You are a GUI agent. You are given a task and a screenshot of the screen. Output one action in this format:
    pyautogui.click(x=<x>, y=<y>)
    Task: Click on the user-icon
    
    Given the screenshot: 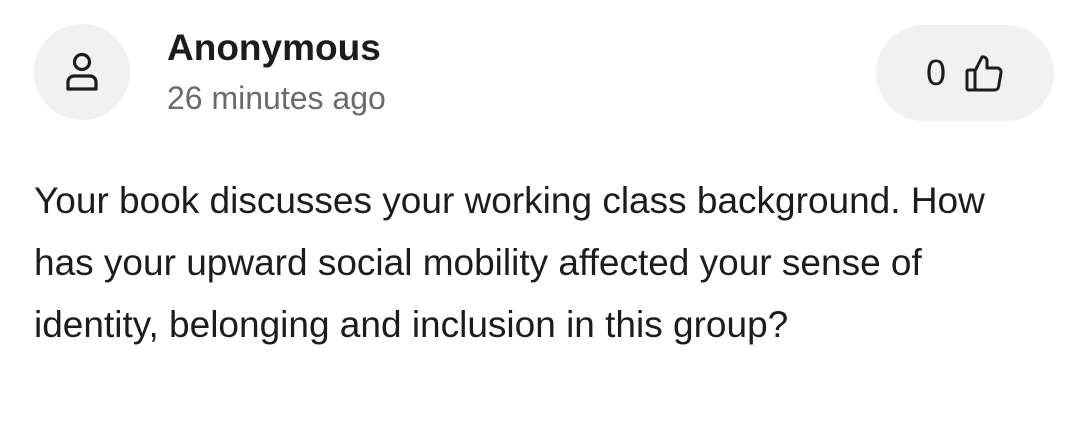 What is the action you would take?
    pyautogui.click(x=82, y=72)
    